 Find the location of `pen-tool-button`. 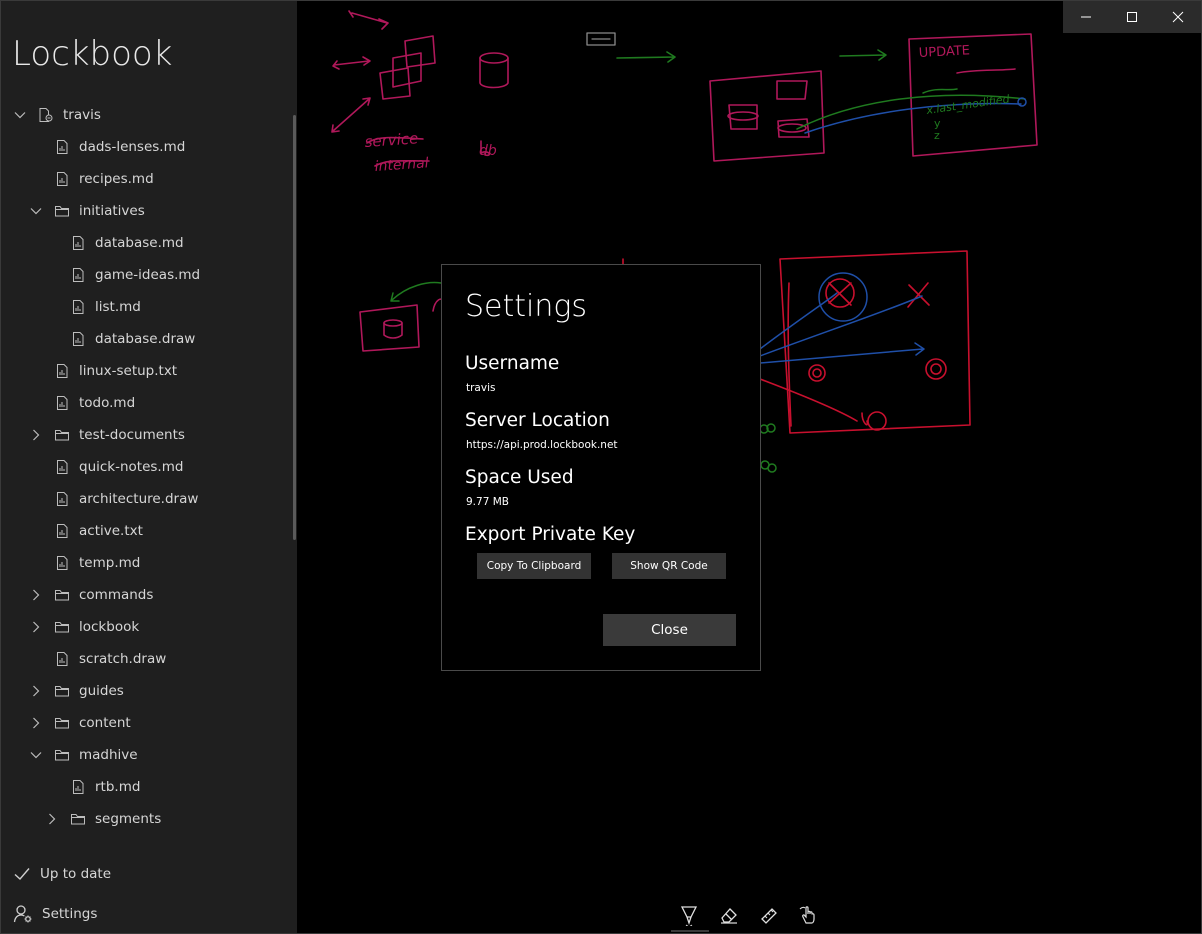

pen-tool-button is located at coordinates (689, 915).